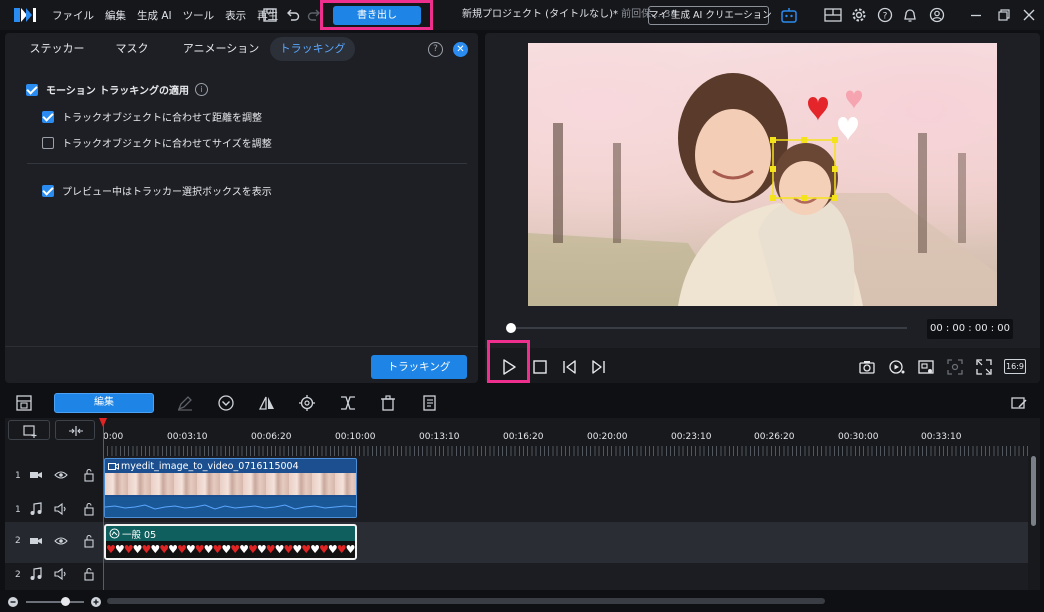  Describe the element at coordinates (13, 602) in the screenshot. I see `zoom-out-icon` at that location.